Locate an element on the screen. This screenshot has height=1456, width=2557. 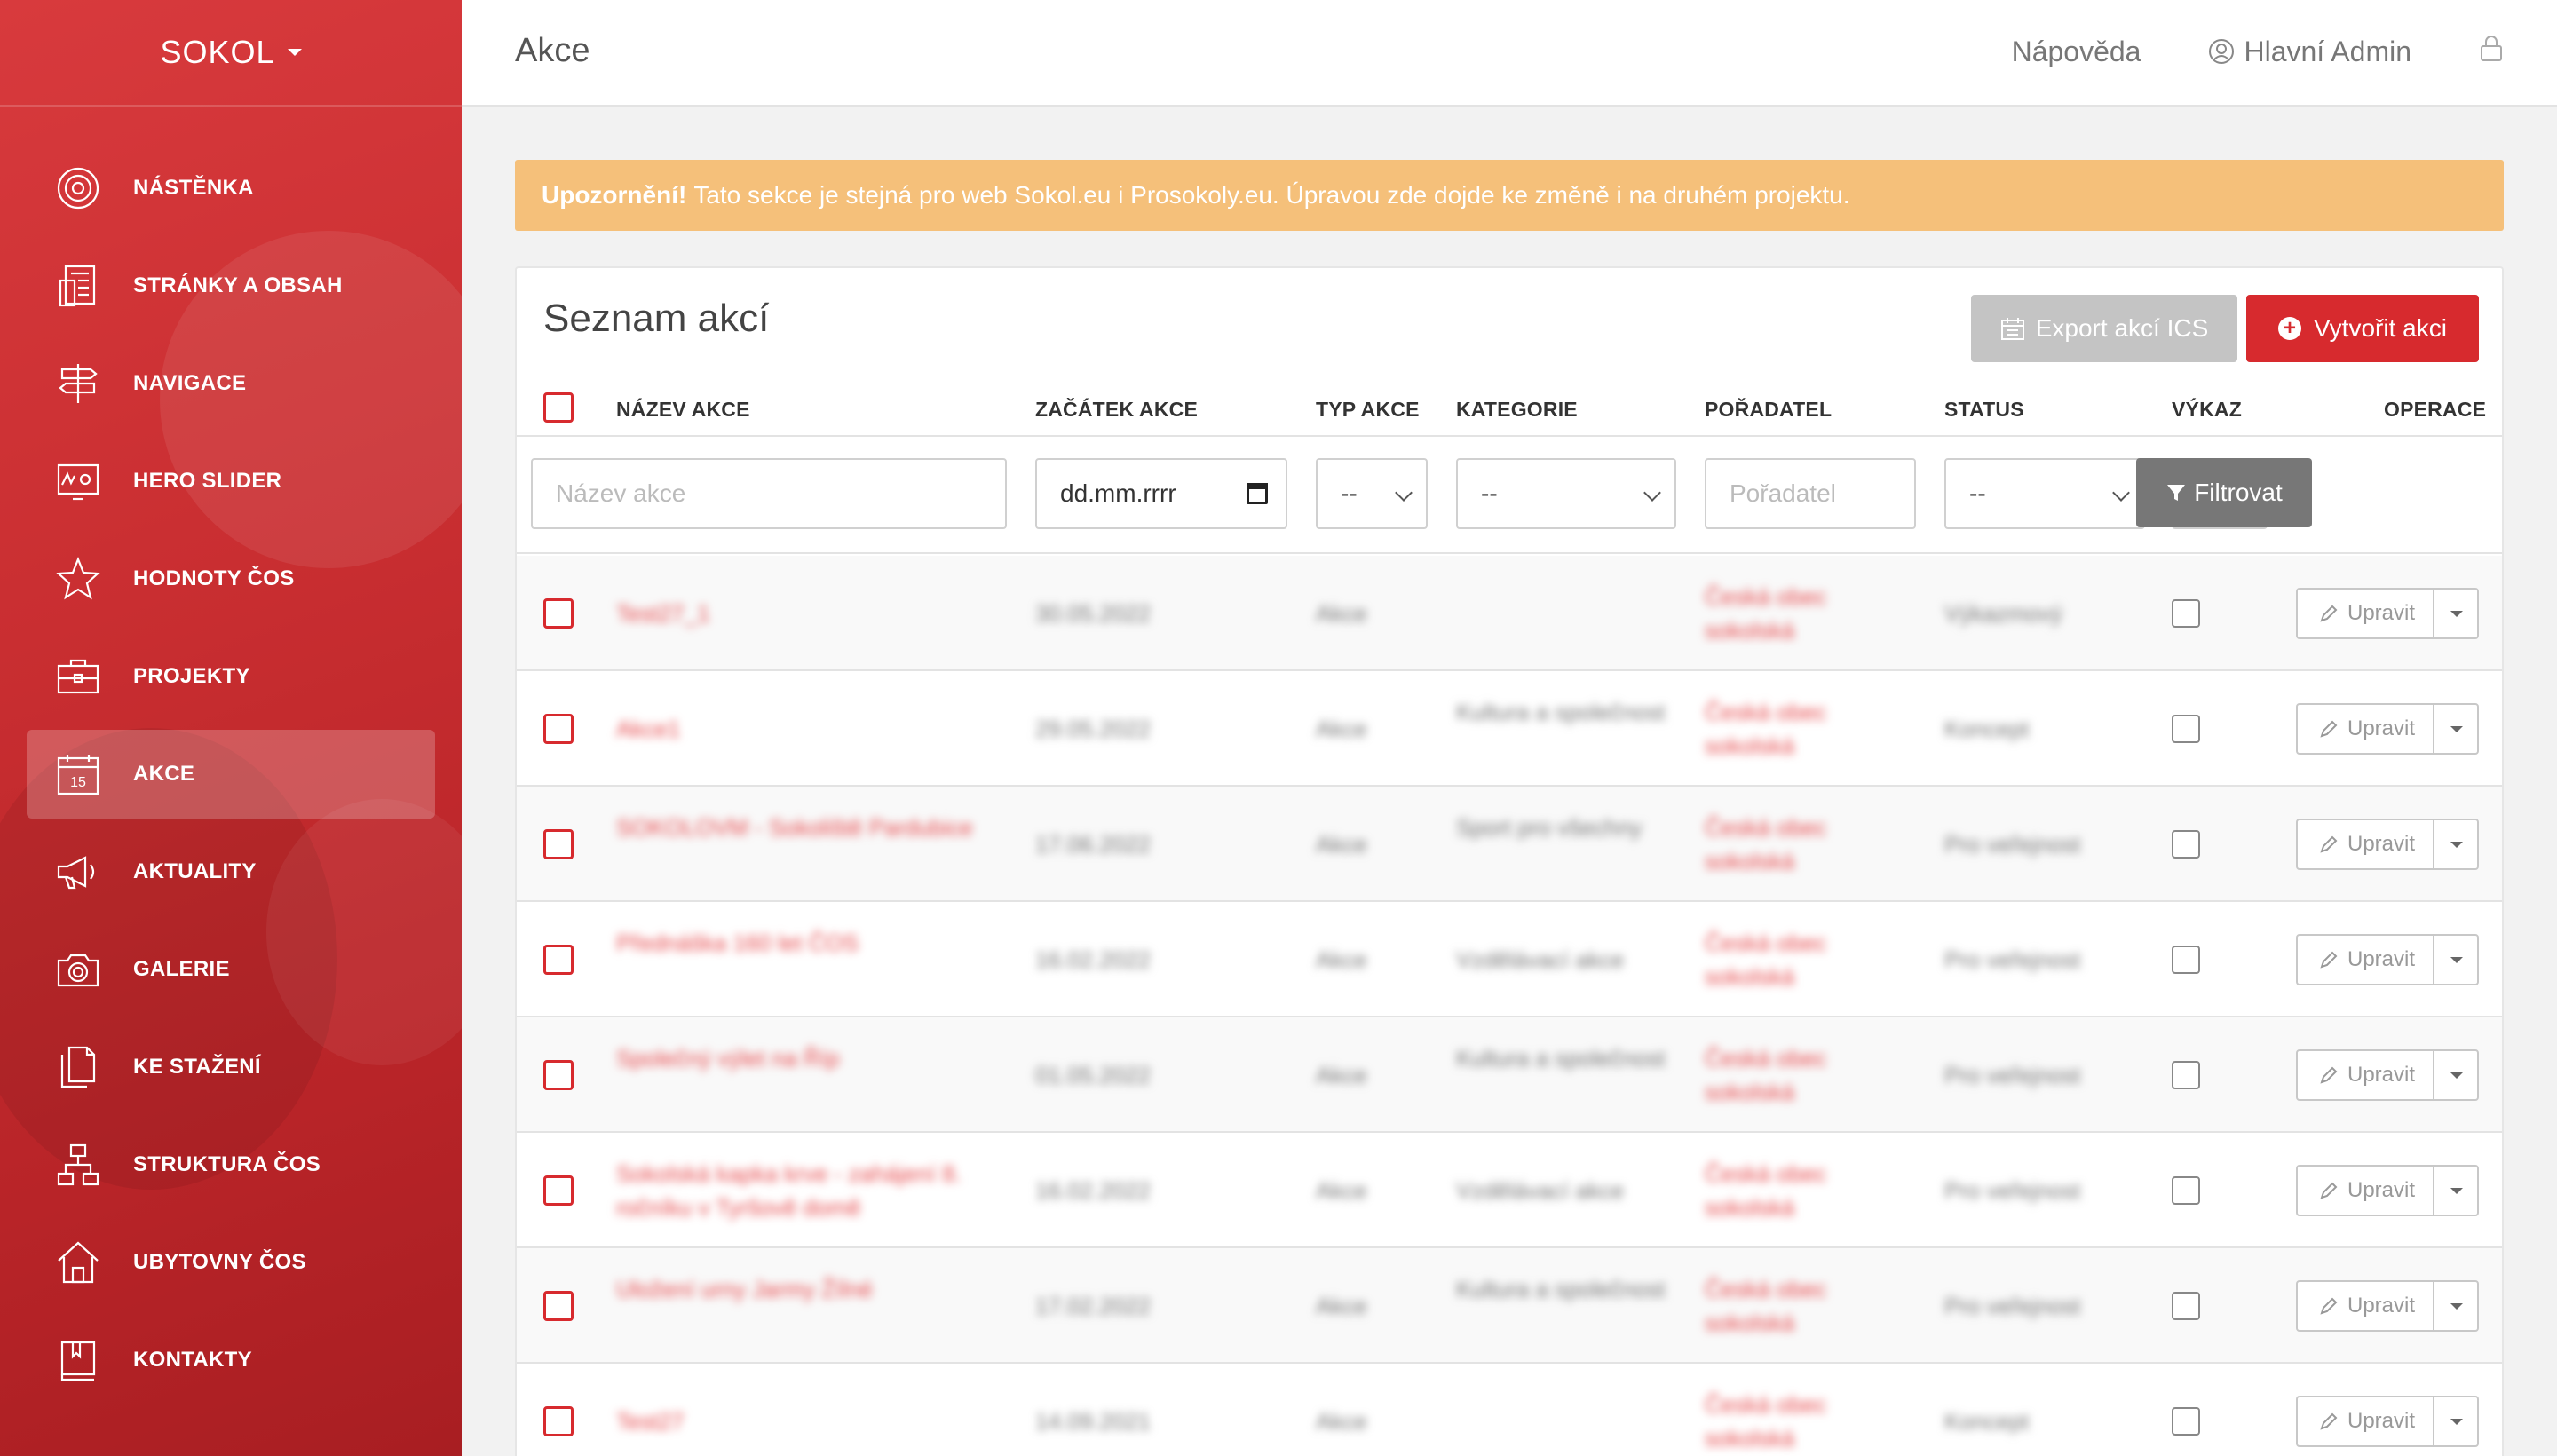
organizer-filter-input: Pořadatel is located at coordinates (1810, 494).